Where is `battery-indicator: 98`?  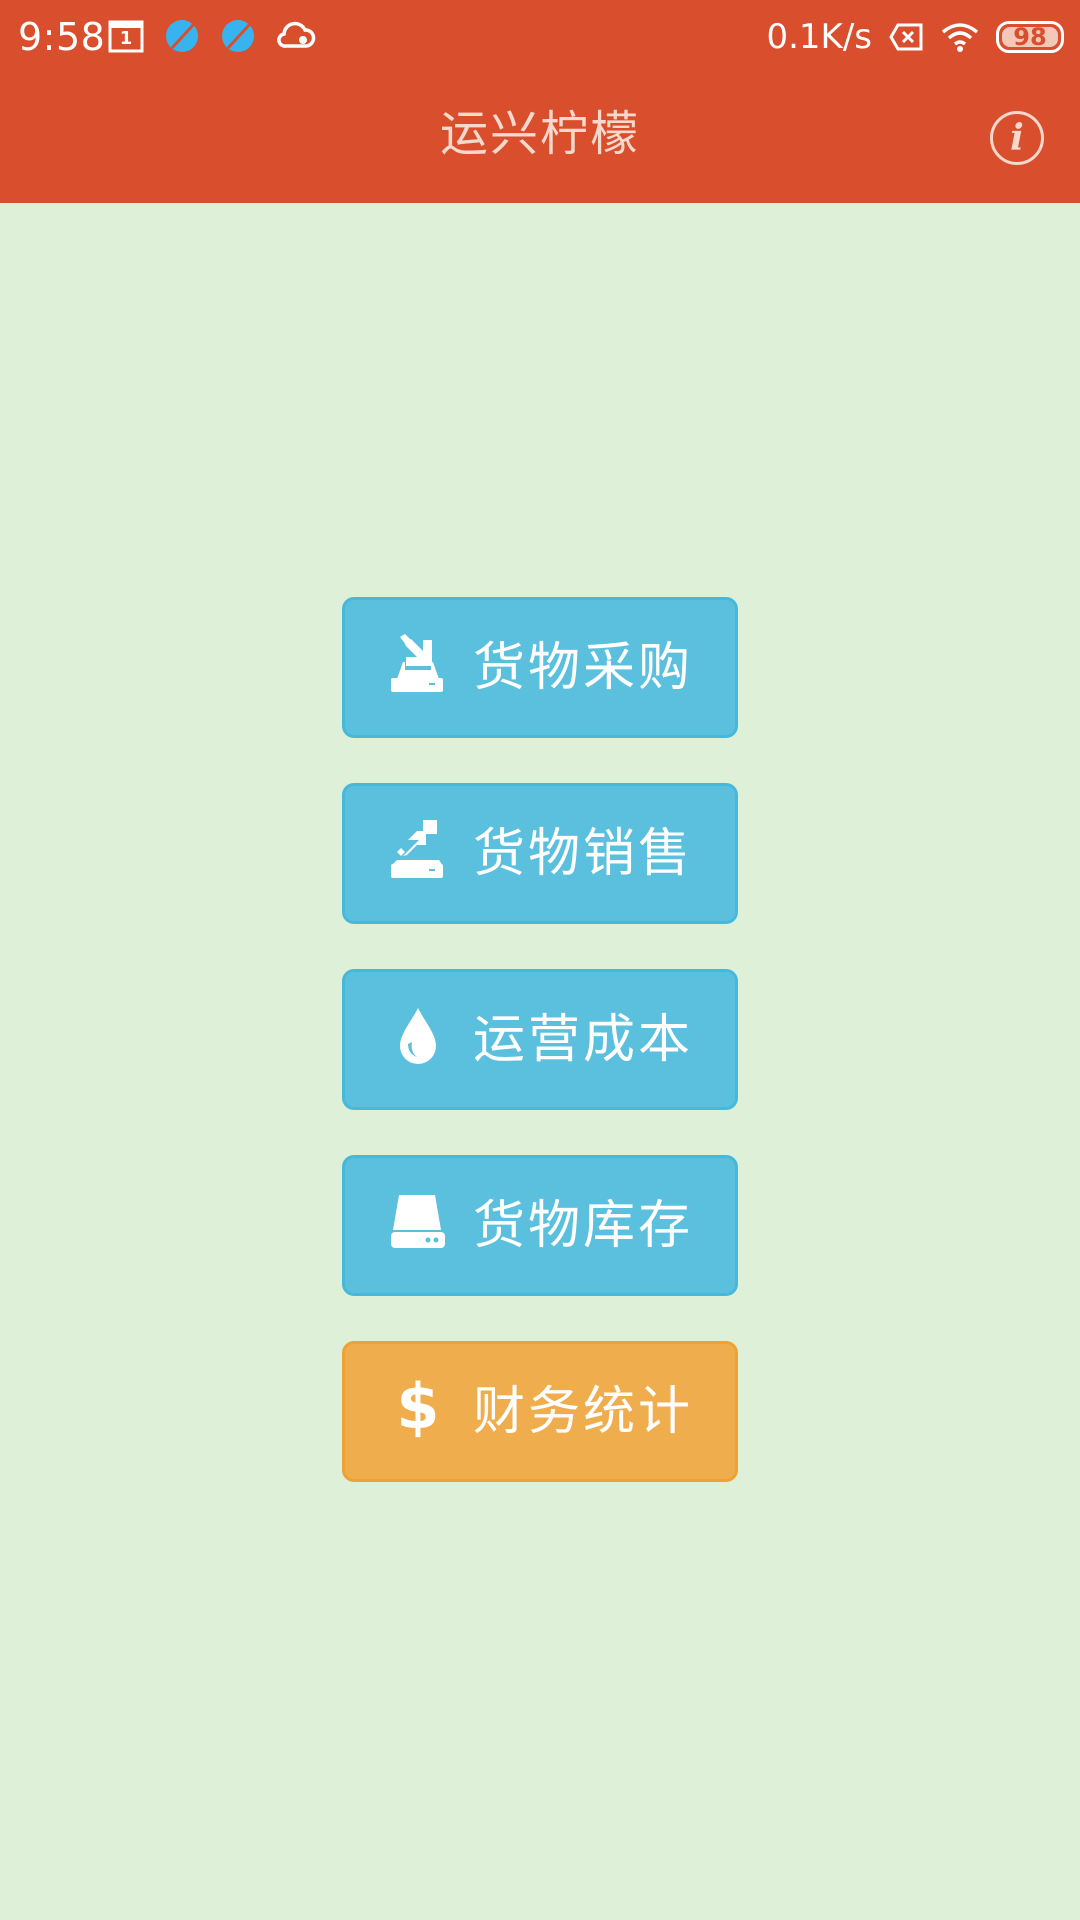 battery-indicator: 98 is located at coordinates (1030, 37).